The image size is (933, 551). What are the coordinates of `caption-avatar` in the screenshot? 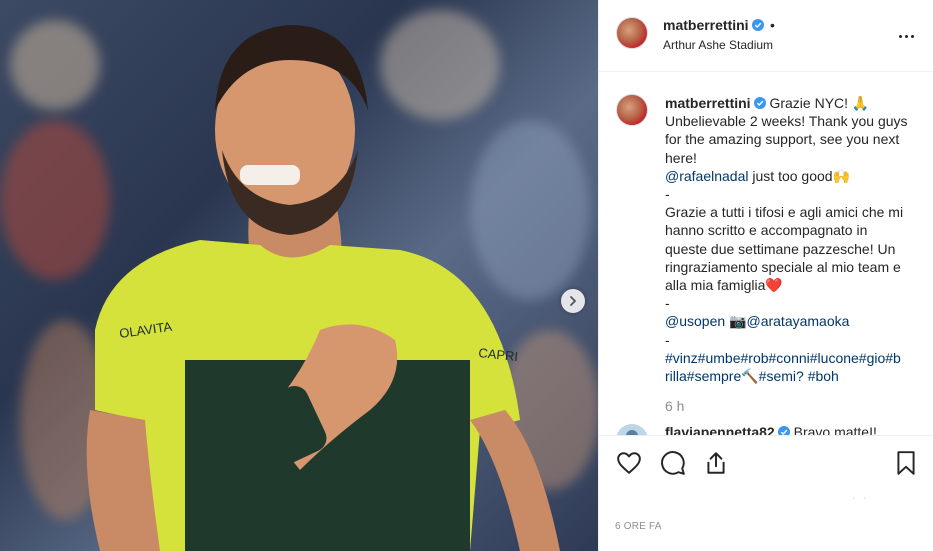 It's located at (632, 110).